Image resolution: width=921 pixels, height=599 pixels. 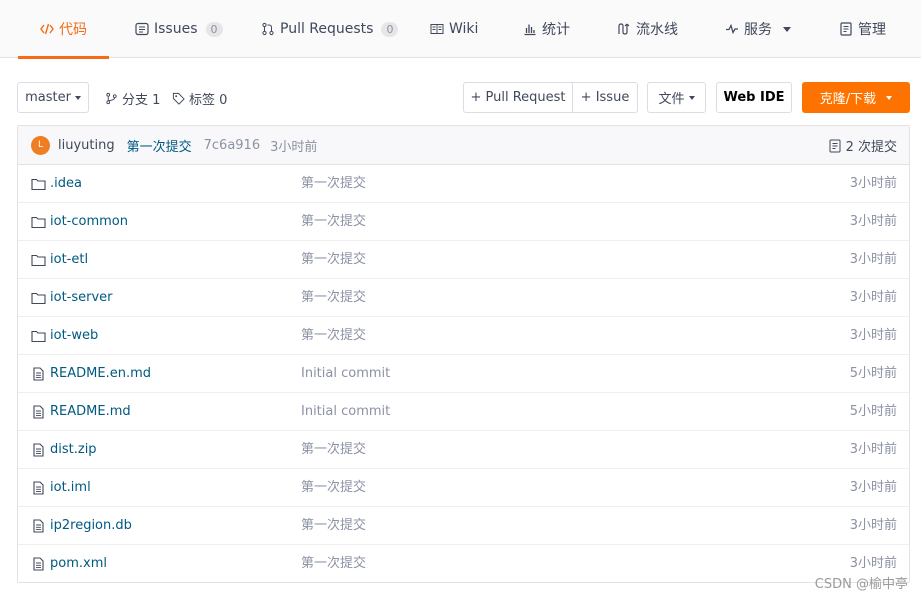 What do you see at coordinates (463, 374) in the screenshot?
I see `table-row: README.en.md Initial commit 5小时前` at bounding box center [463, 374].